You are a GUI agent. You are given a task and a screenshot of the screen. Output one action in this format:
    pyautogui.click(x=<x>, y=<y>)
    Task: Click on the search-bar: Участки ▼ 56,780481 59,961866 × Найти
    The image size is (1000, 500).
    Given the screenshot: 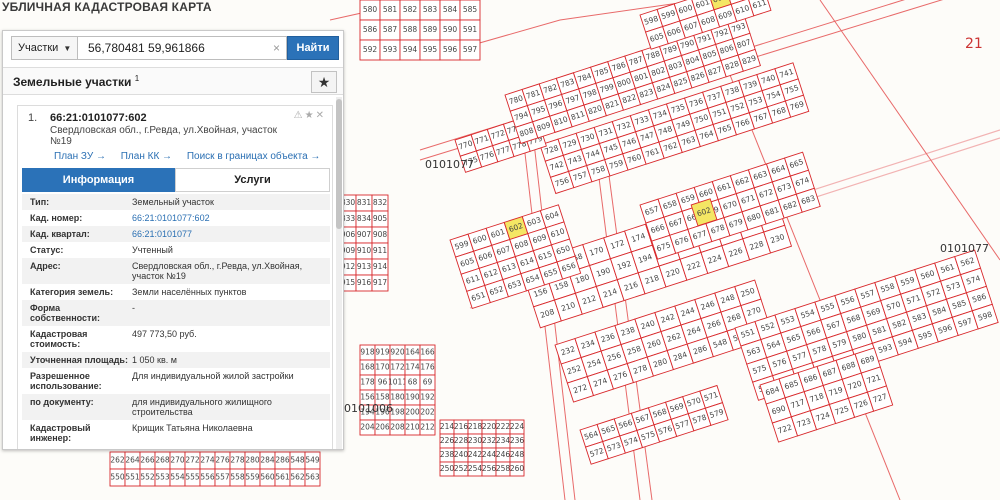 What is the action you would take?
    pyautogui.click(x=175, y=48)
    